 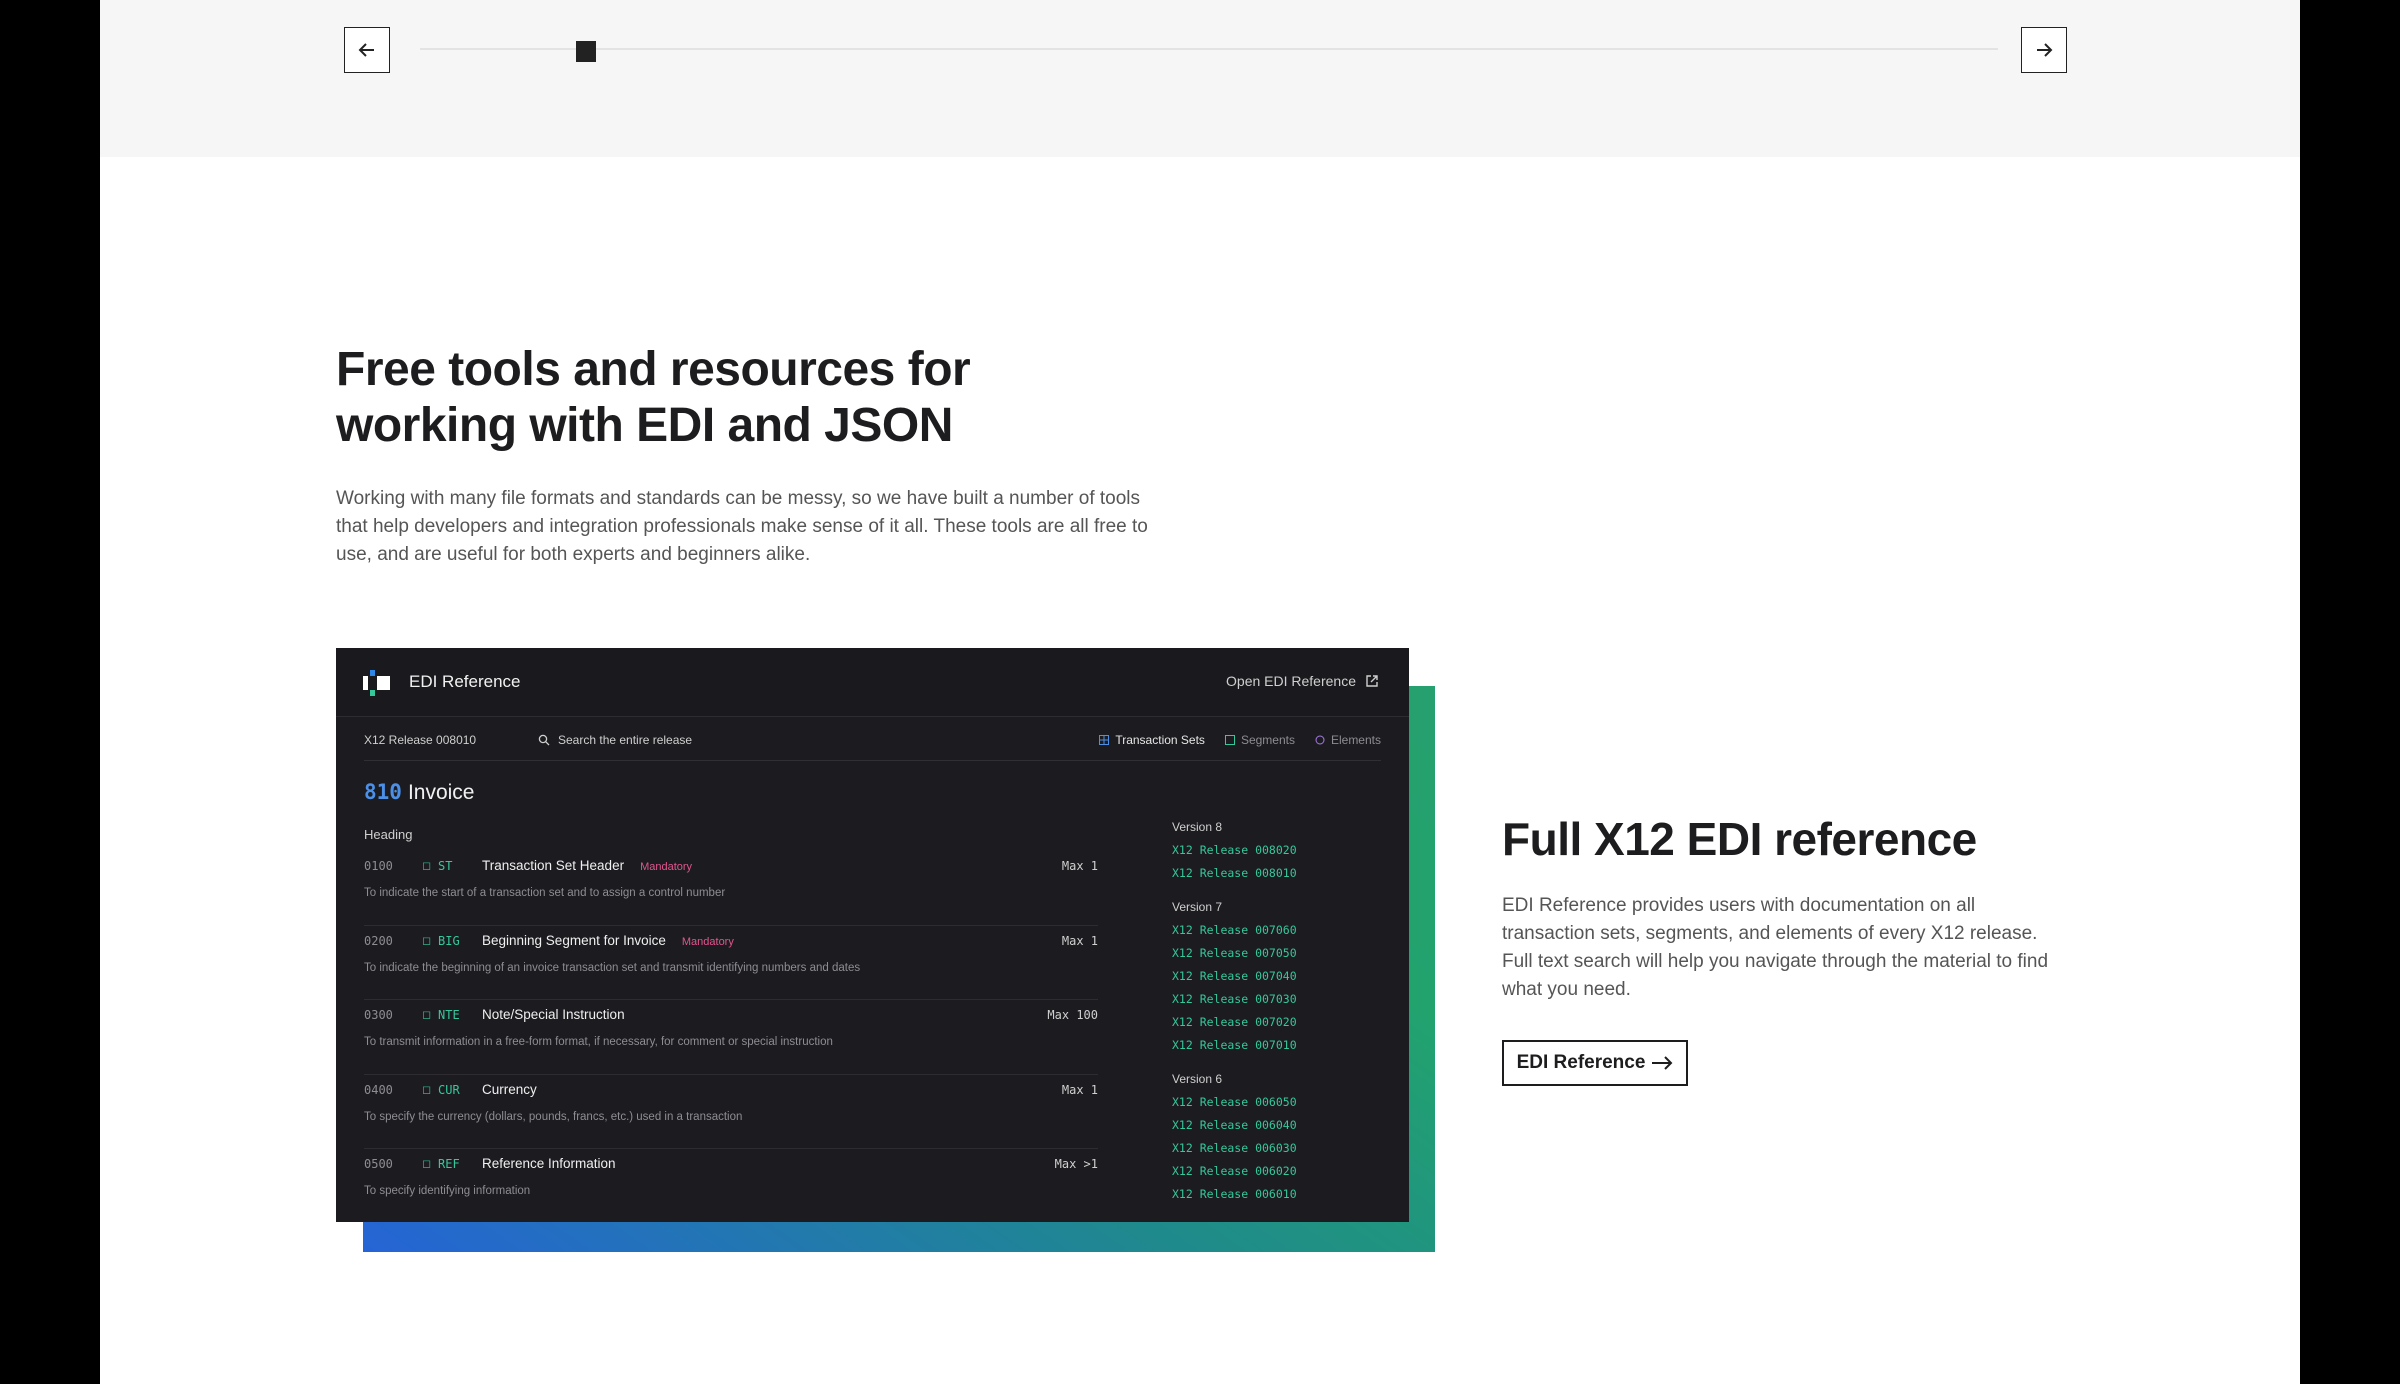 I want to click on circle-icon, so click(x=1320, y=740).